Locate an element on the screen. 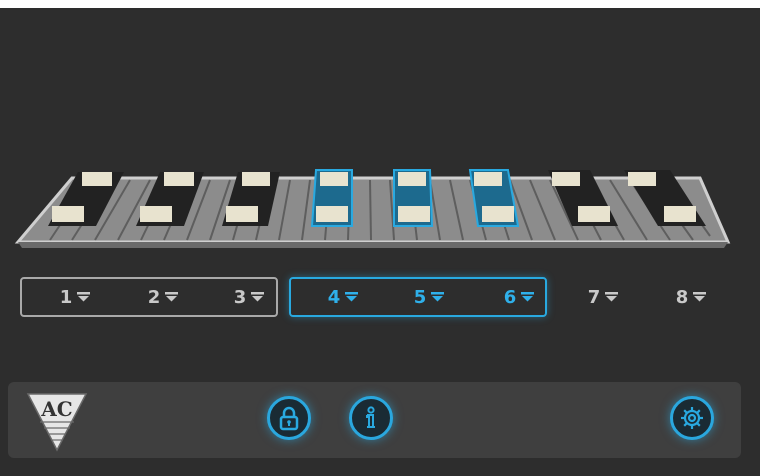 The width and height of the screenshot is (760, 476). seat-button-5: 5 is located at coordinates (429, 297).